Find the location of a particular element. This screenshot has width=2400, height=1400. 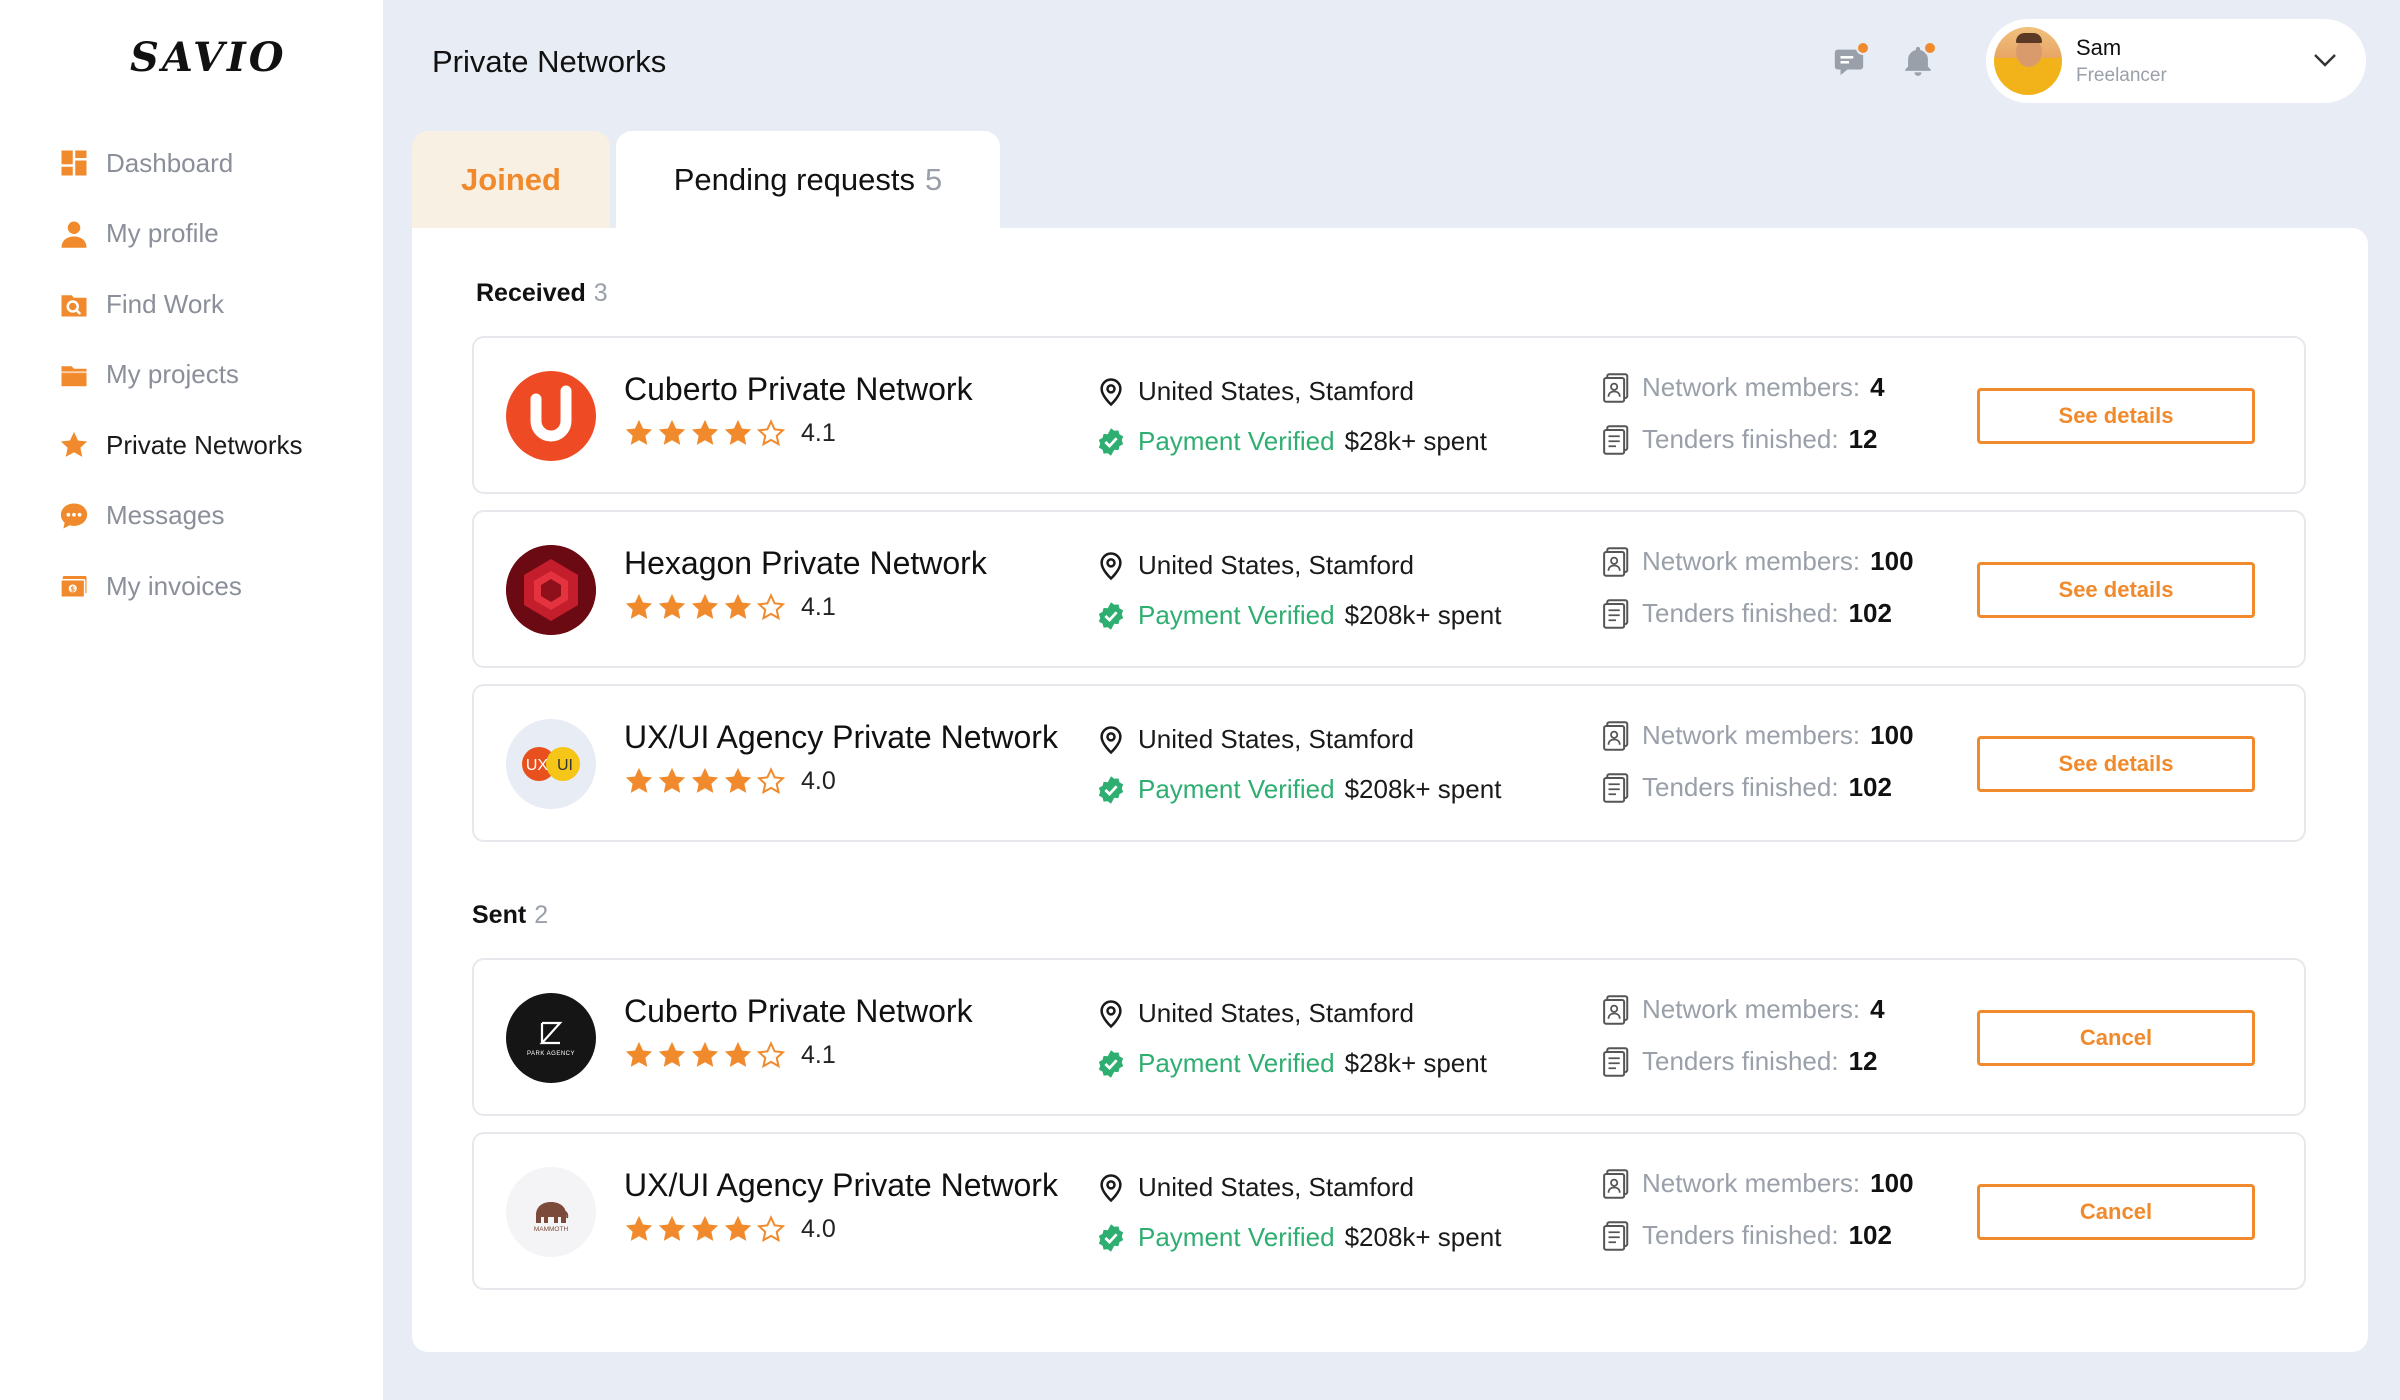

sidebar-item-private-networks: Private Networks is located at coordinates (180, 445).